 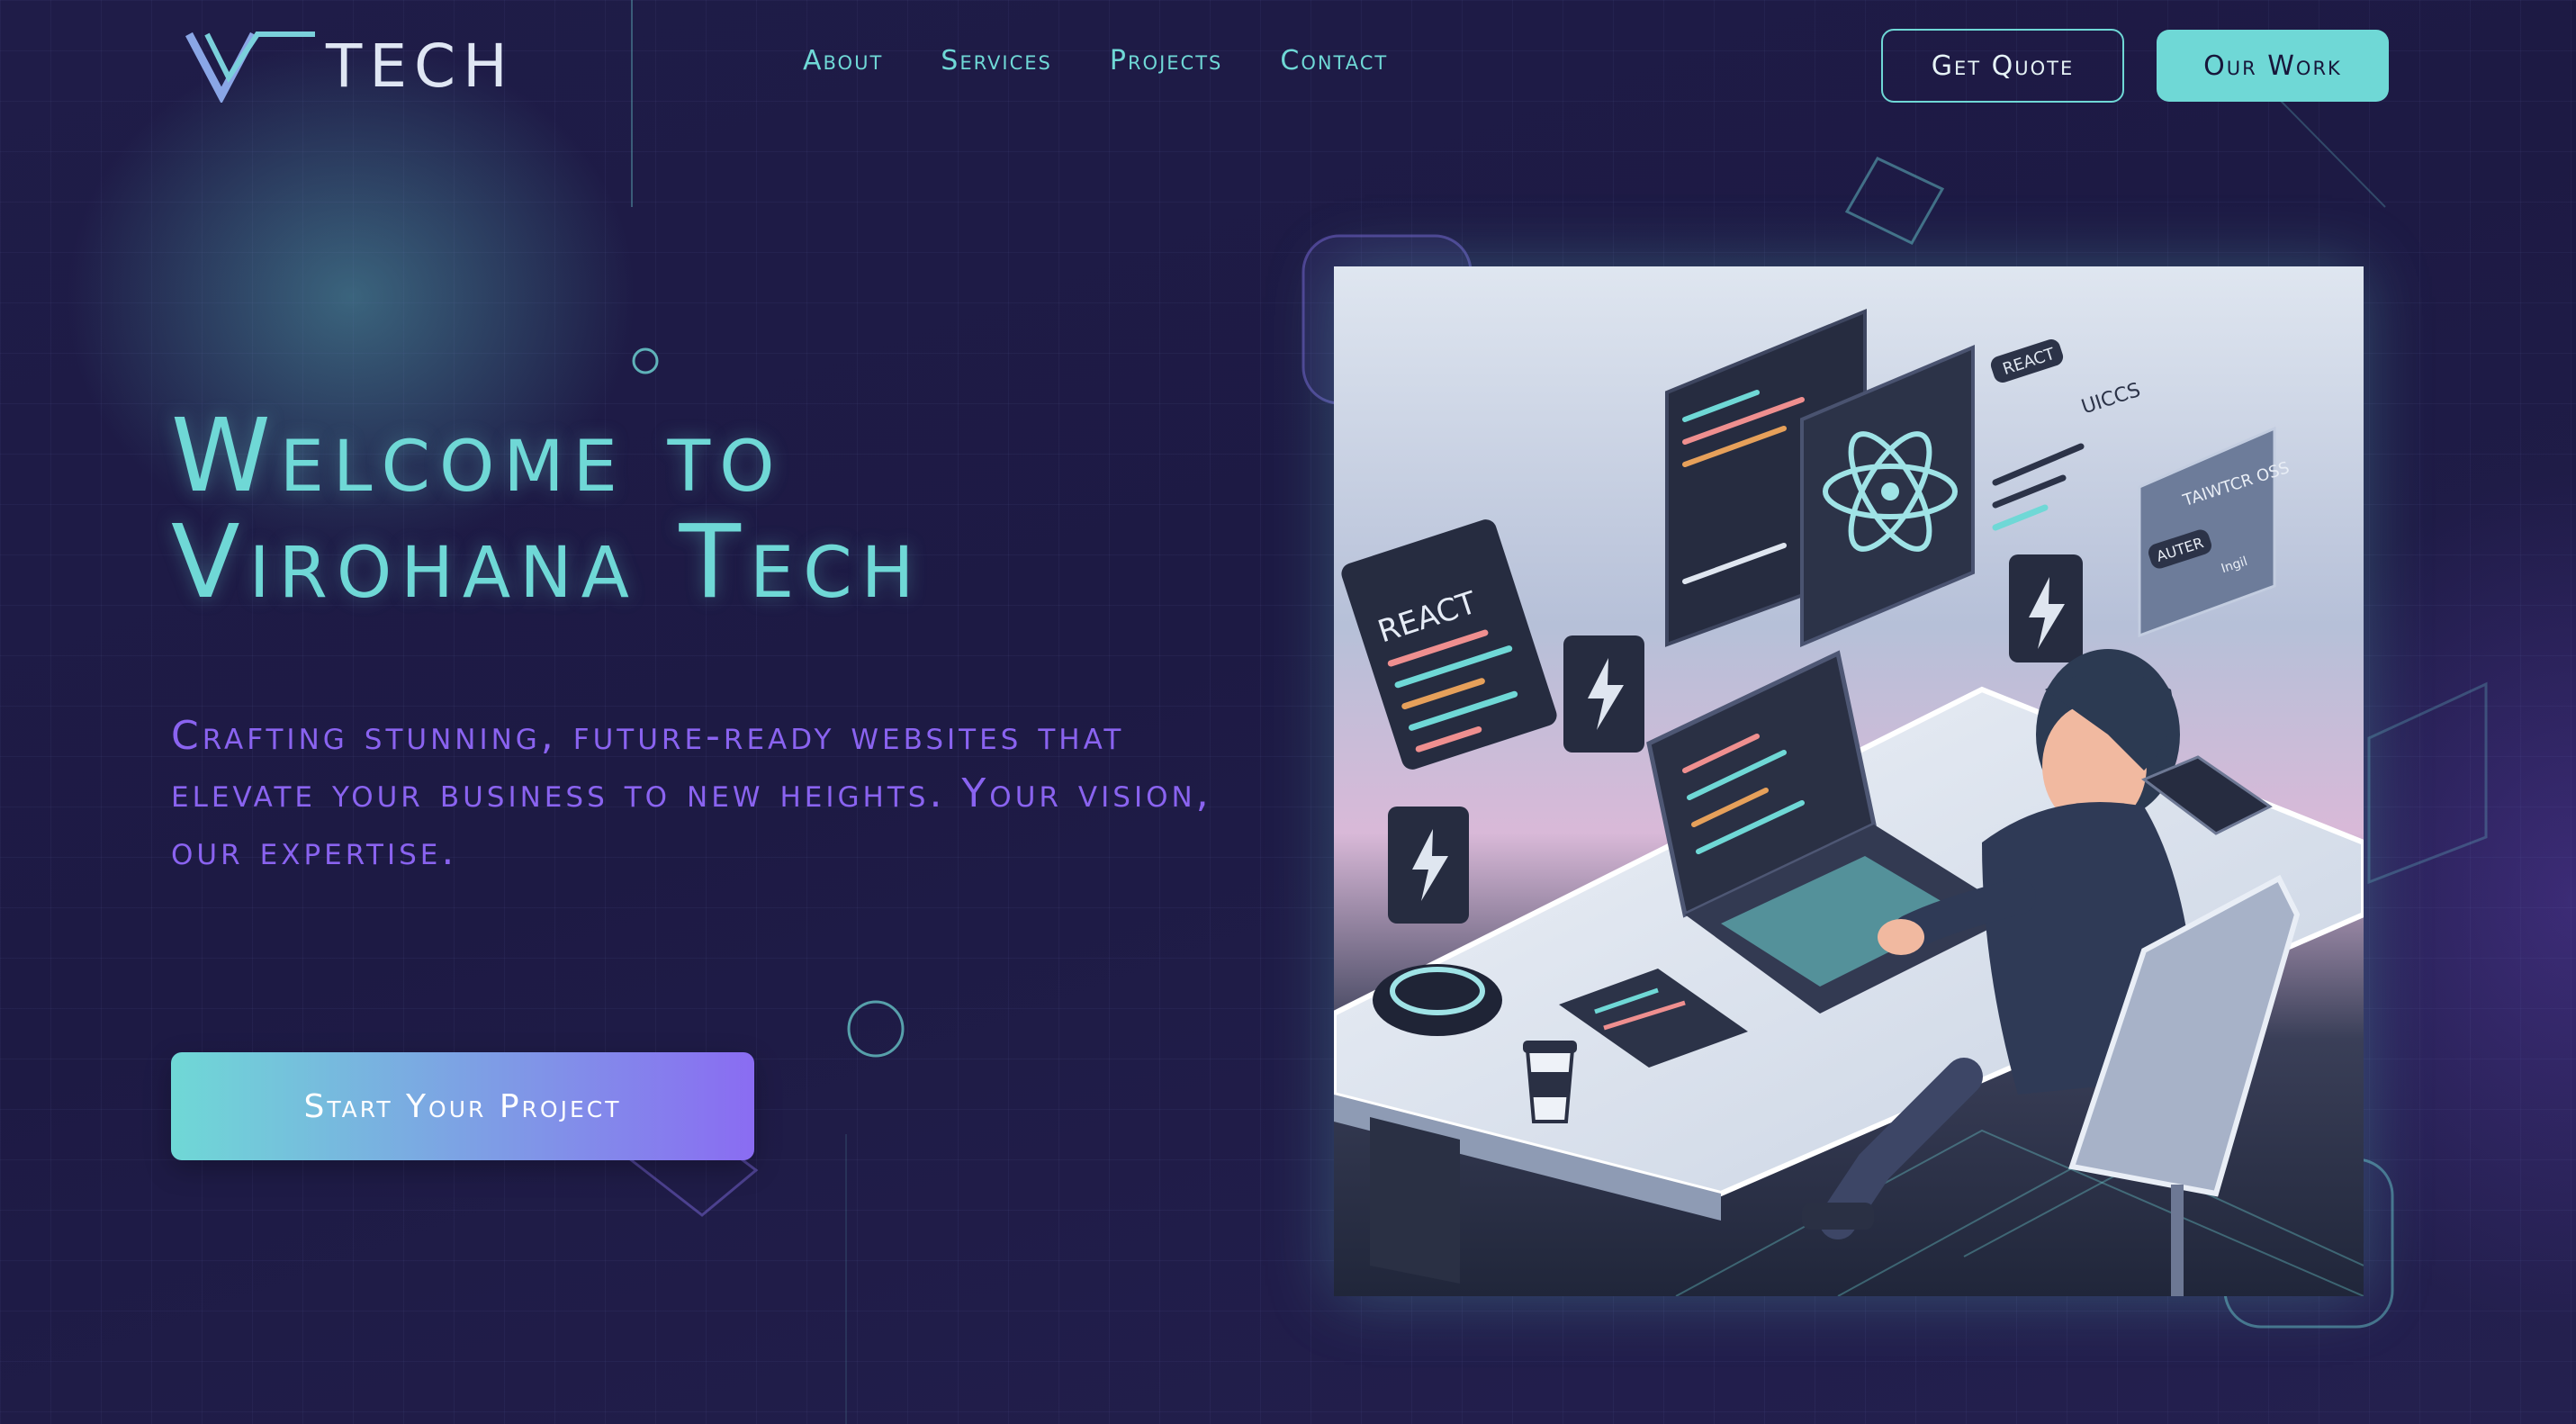 What do you see at coordinates (1550, 1082) in the screenshot?
I see `coffee-cup` at bounding box center [1550, 1082].